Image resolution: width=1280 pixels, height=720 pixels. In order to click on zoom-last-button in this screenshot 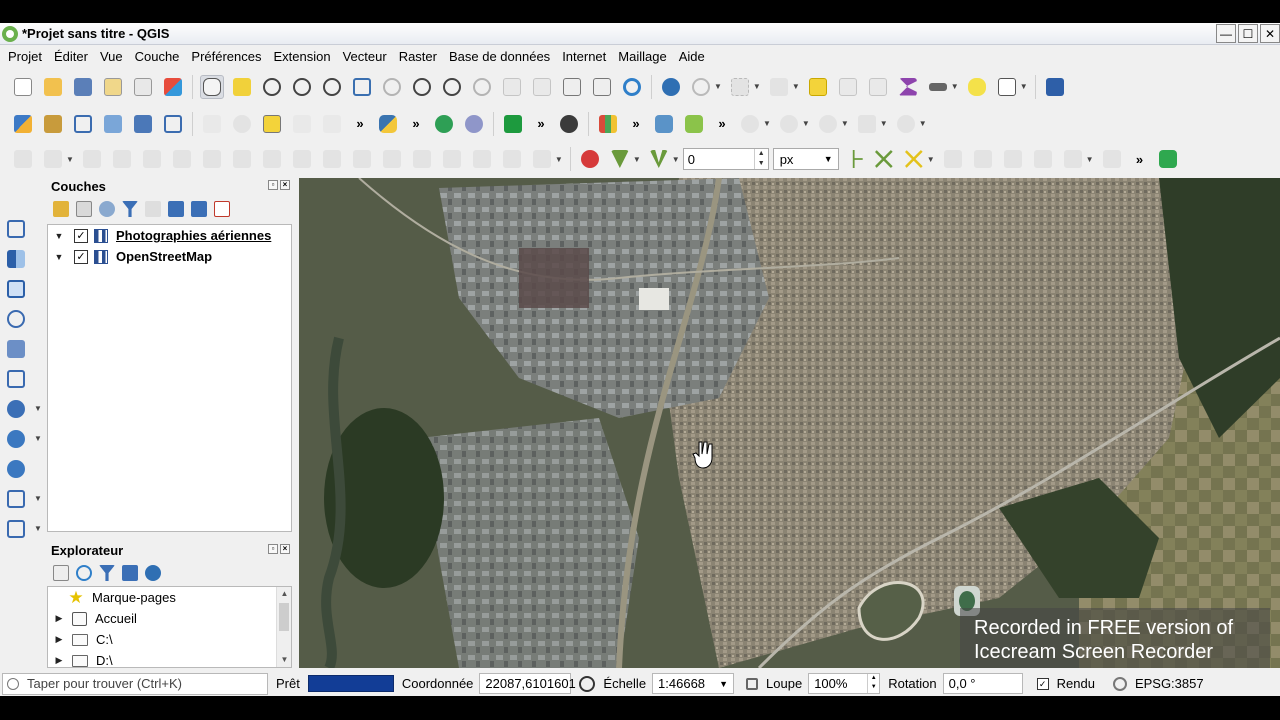, I will do `click(452, 87)`.